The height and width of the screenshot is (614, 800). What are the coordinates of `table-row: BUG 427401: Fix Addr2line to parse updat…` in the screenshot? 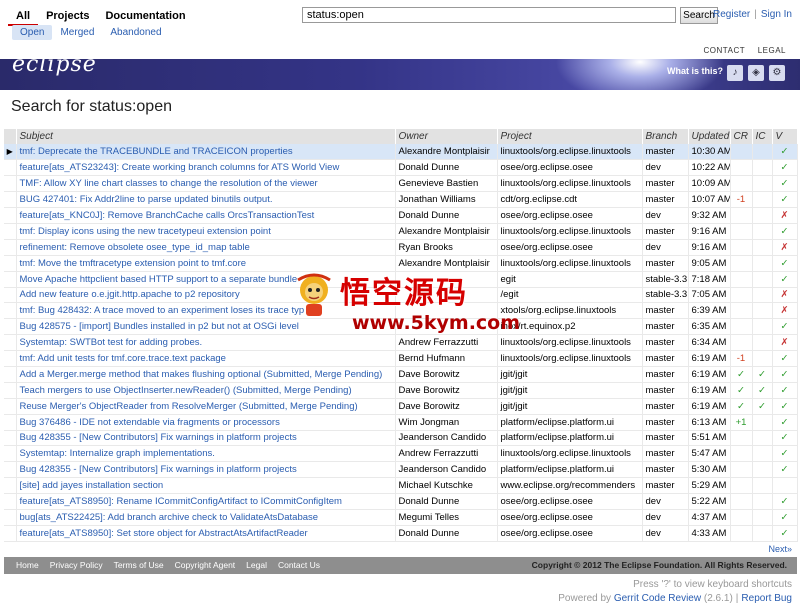 It's located at (401, 200).